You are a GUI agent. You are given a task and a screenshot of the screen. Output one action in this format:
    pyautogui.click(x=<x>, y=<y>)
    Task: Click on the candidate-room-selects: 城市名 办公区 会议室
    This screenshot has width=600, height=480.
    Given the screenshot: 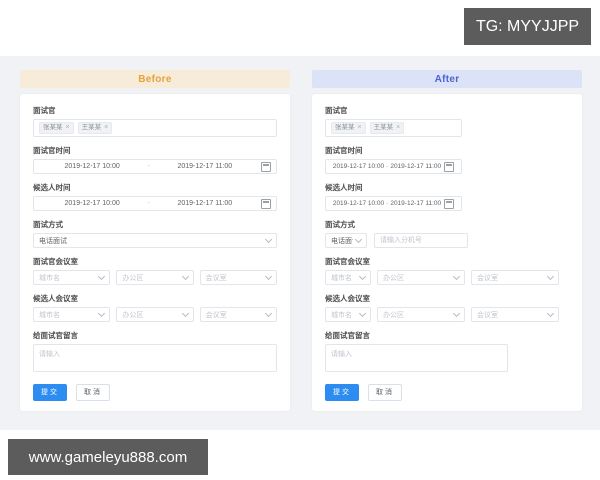 What is the action you would take?
    pyautogui.click(x=155, y=314)
    